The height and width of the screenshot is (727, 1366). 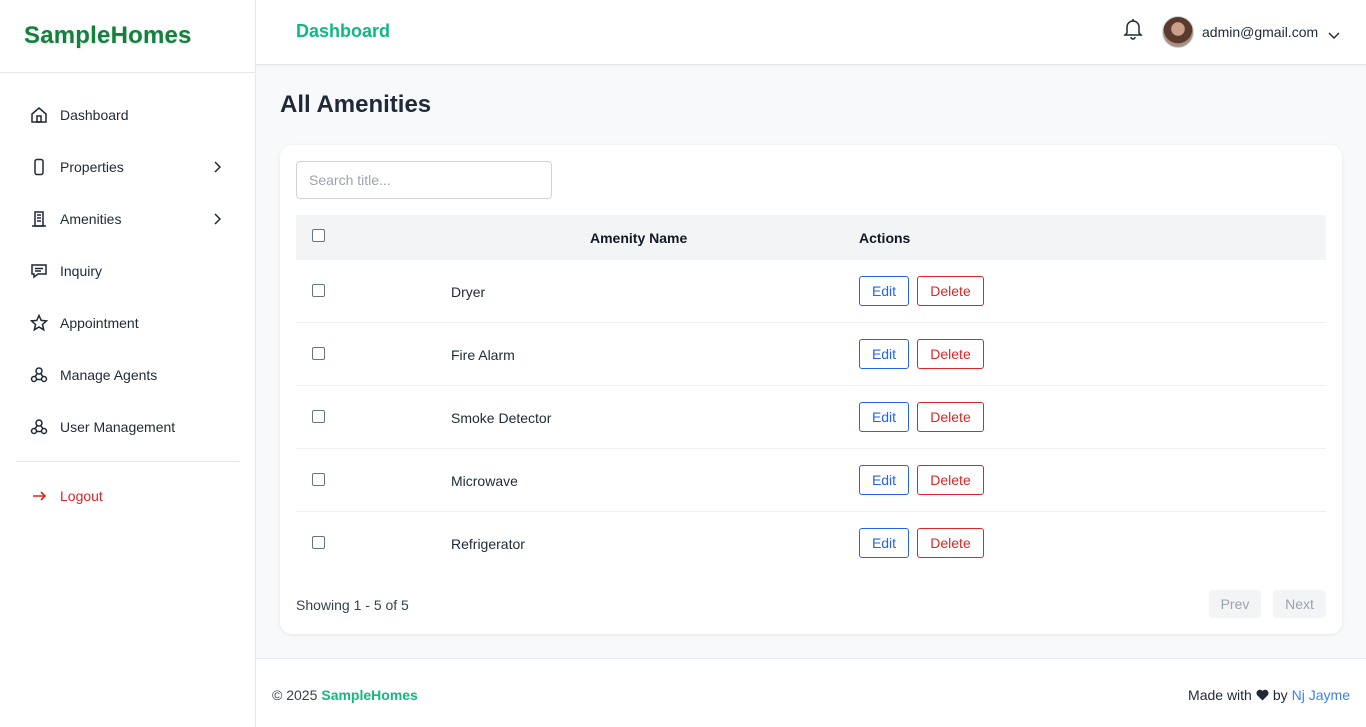 What do you see at coordinates (118, 427) in the screenshot?
I see `sidebar-item-label: User Management` at bounding box center [118, 427].